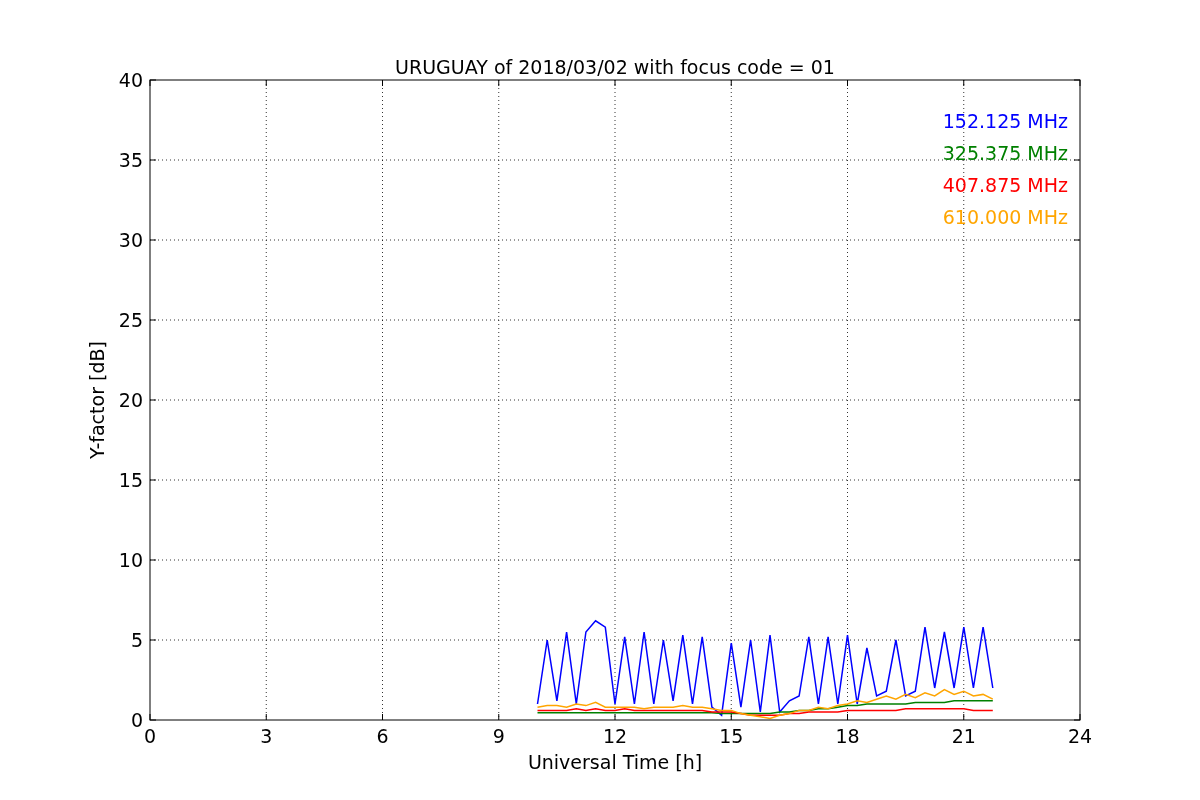 The image size is (1200, 800). What do you see at coordinates (130, 160) in the screenshot?
I see `tick-label: 35` at bounding box center [130, 160].